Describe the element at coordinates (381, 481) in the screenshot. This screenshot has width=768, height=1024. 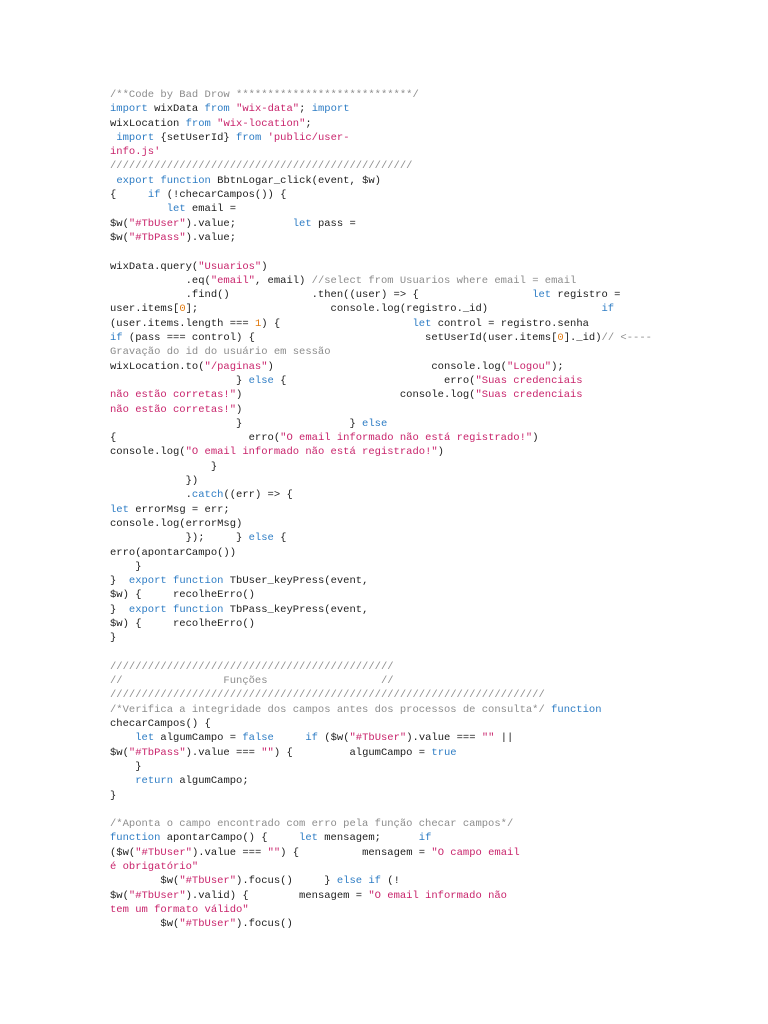
I see `code-line: })` at that location.